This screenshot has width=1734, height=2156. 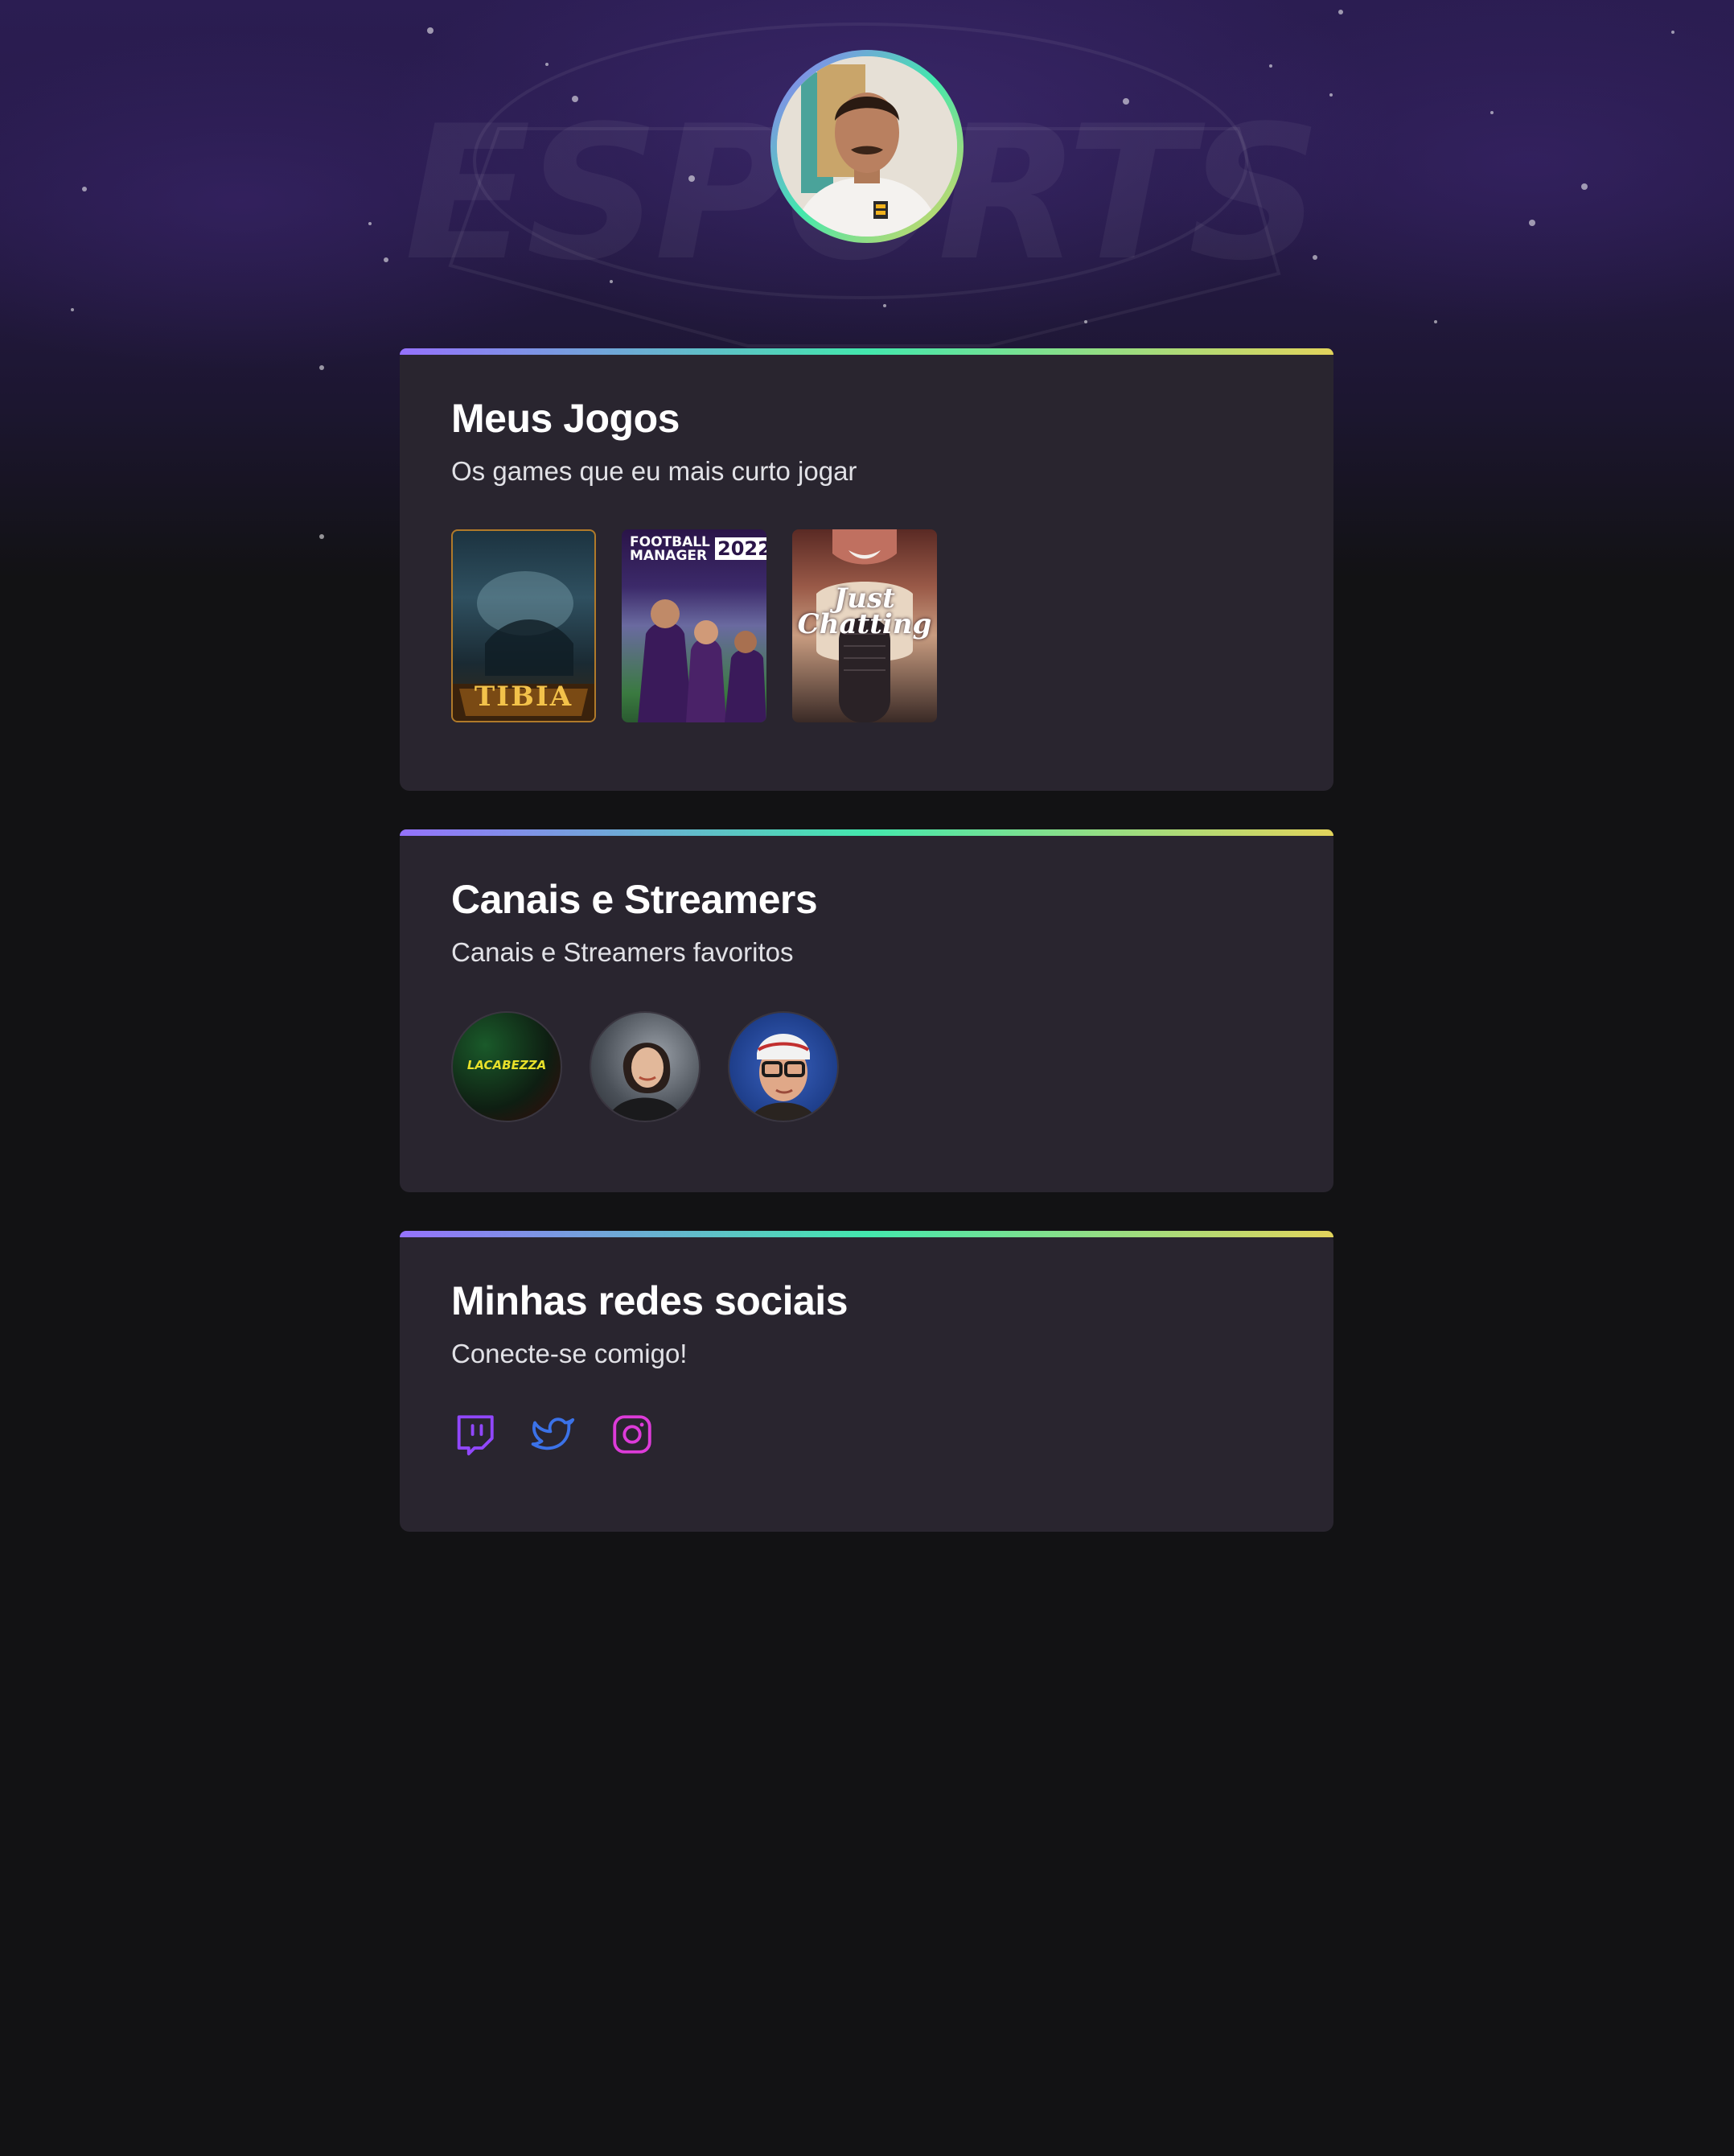 I want to click on profile-avatar, so click(x=867, y=146).